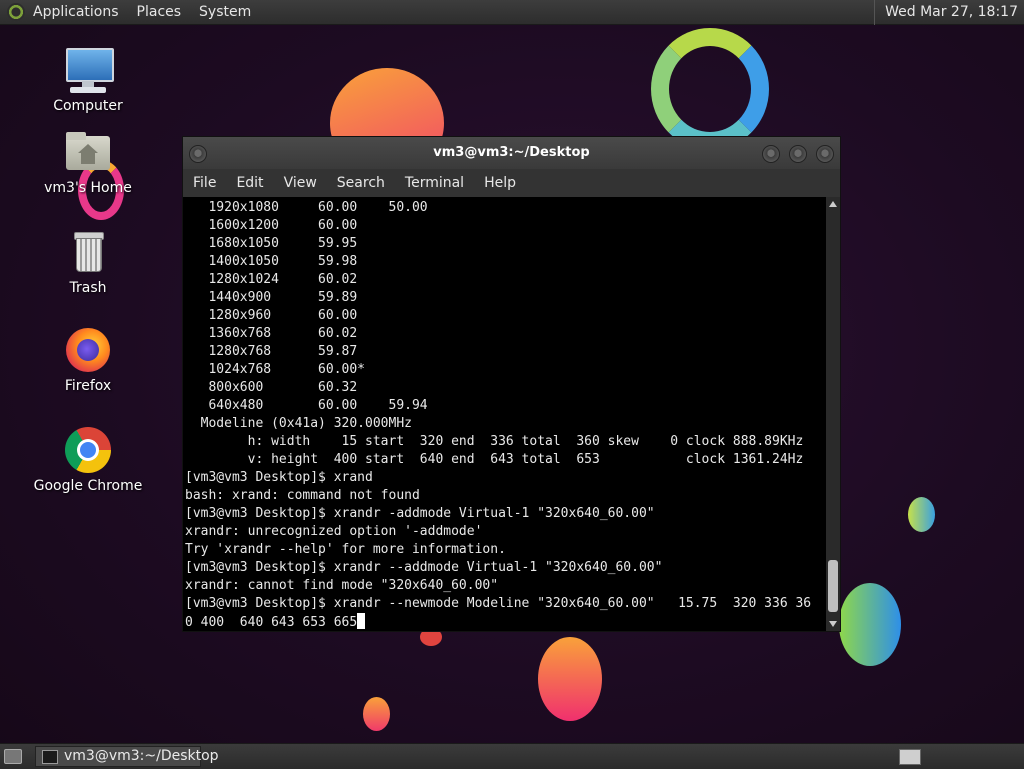 This screenshot has width=1024, height=769. What do you see at coordinates (225, 12) in the screenshot?
I see `system-menu: System` at bounding box center [225, 12].